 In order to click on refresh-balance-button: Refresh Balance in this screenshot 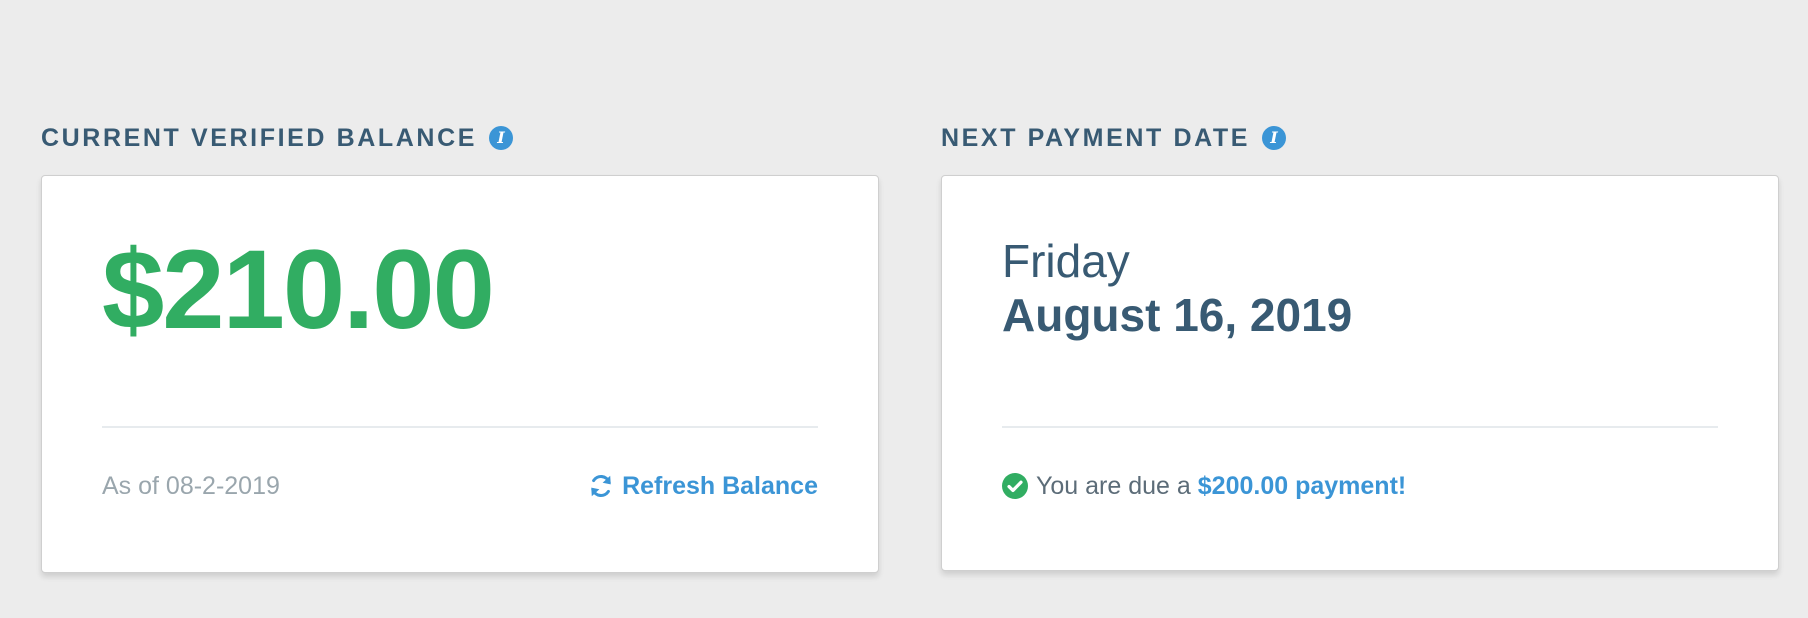, I will do `click(703, 486)`.